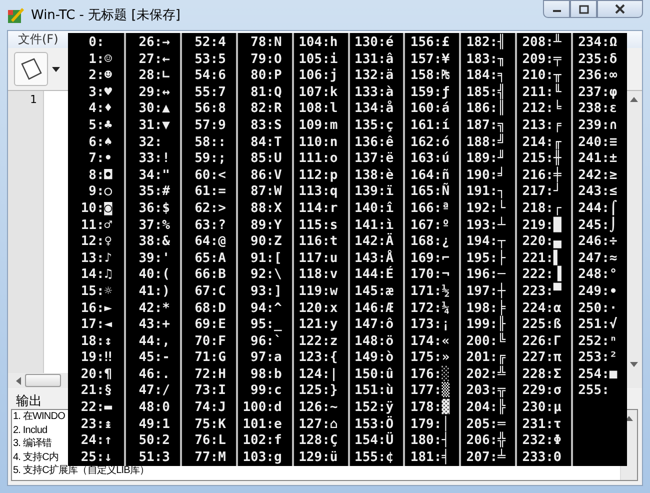  I want to click on ascii-entry: 237:φ, so click(598, 93).